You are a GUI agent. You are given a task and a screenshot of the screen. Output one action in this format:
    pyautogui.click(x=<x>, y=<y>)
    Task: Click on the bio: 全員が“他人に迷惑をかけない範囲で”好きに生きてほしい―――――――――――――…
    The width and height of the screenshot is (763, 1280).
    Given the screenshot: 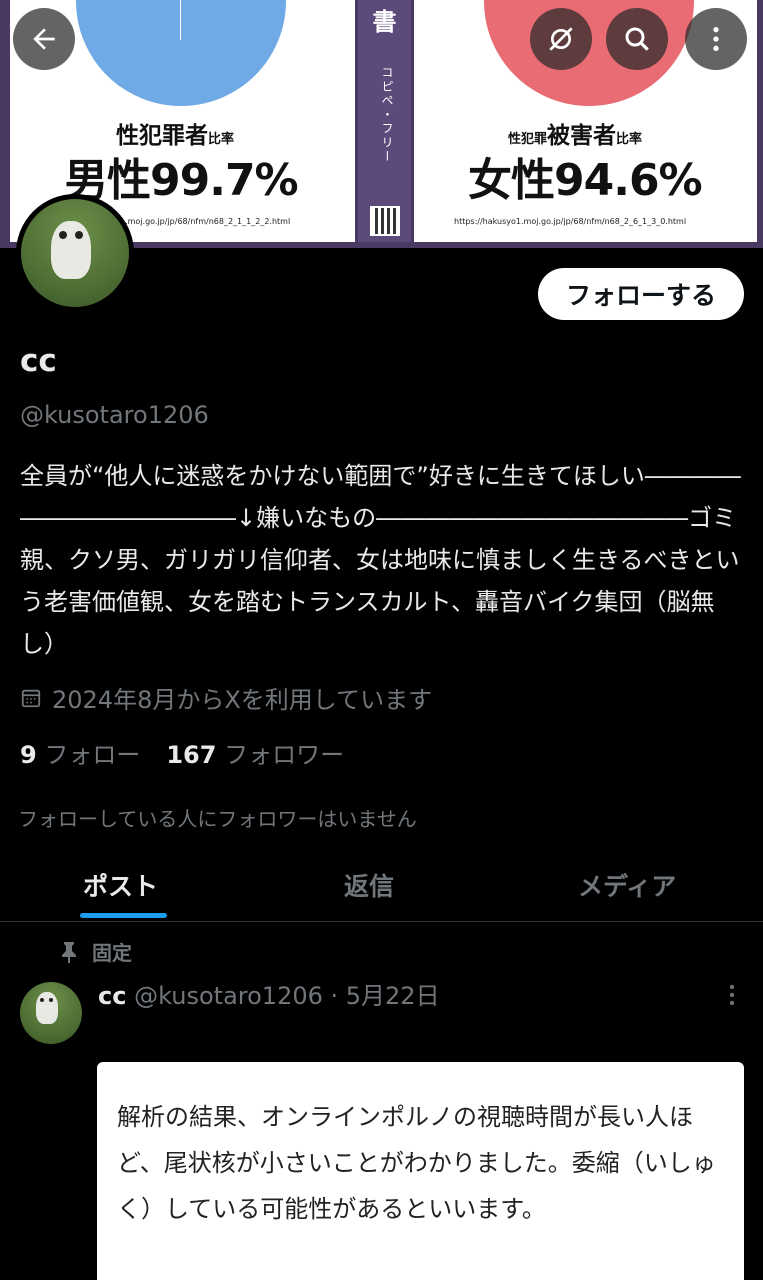 What is the action you would take?
    pyautogui.click(x=380, y=560)
    